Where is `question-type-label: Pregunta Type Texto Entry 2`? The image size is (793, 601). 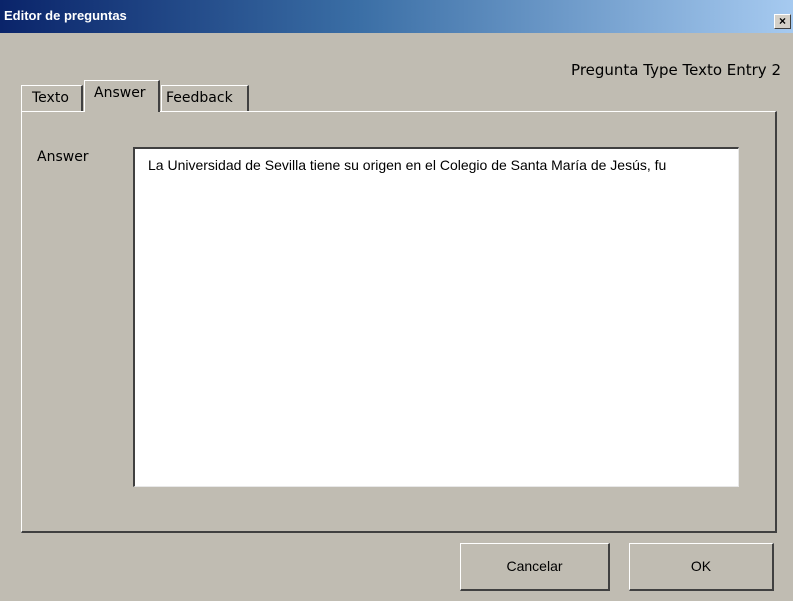
question-type-label: Pregunta Type Texto Entry 2 is located at coordinates (676, 70).